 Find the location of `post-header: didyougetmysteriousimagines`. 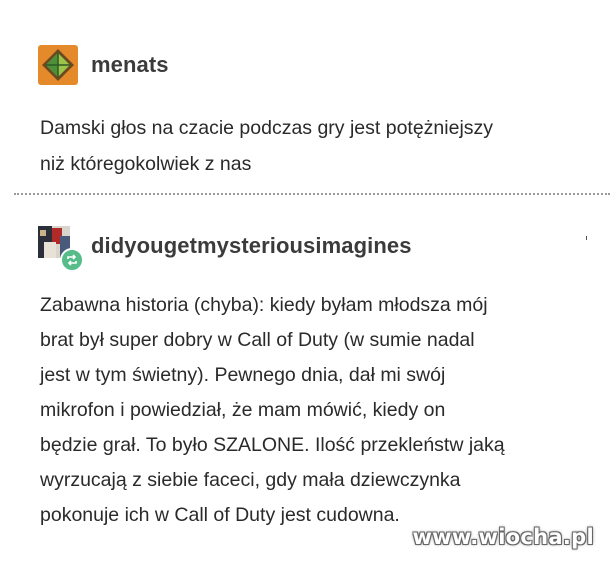

post-header: didyougetmysteriousimagines is located at coordinates (225, 249).